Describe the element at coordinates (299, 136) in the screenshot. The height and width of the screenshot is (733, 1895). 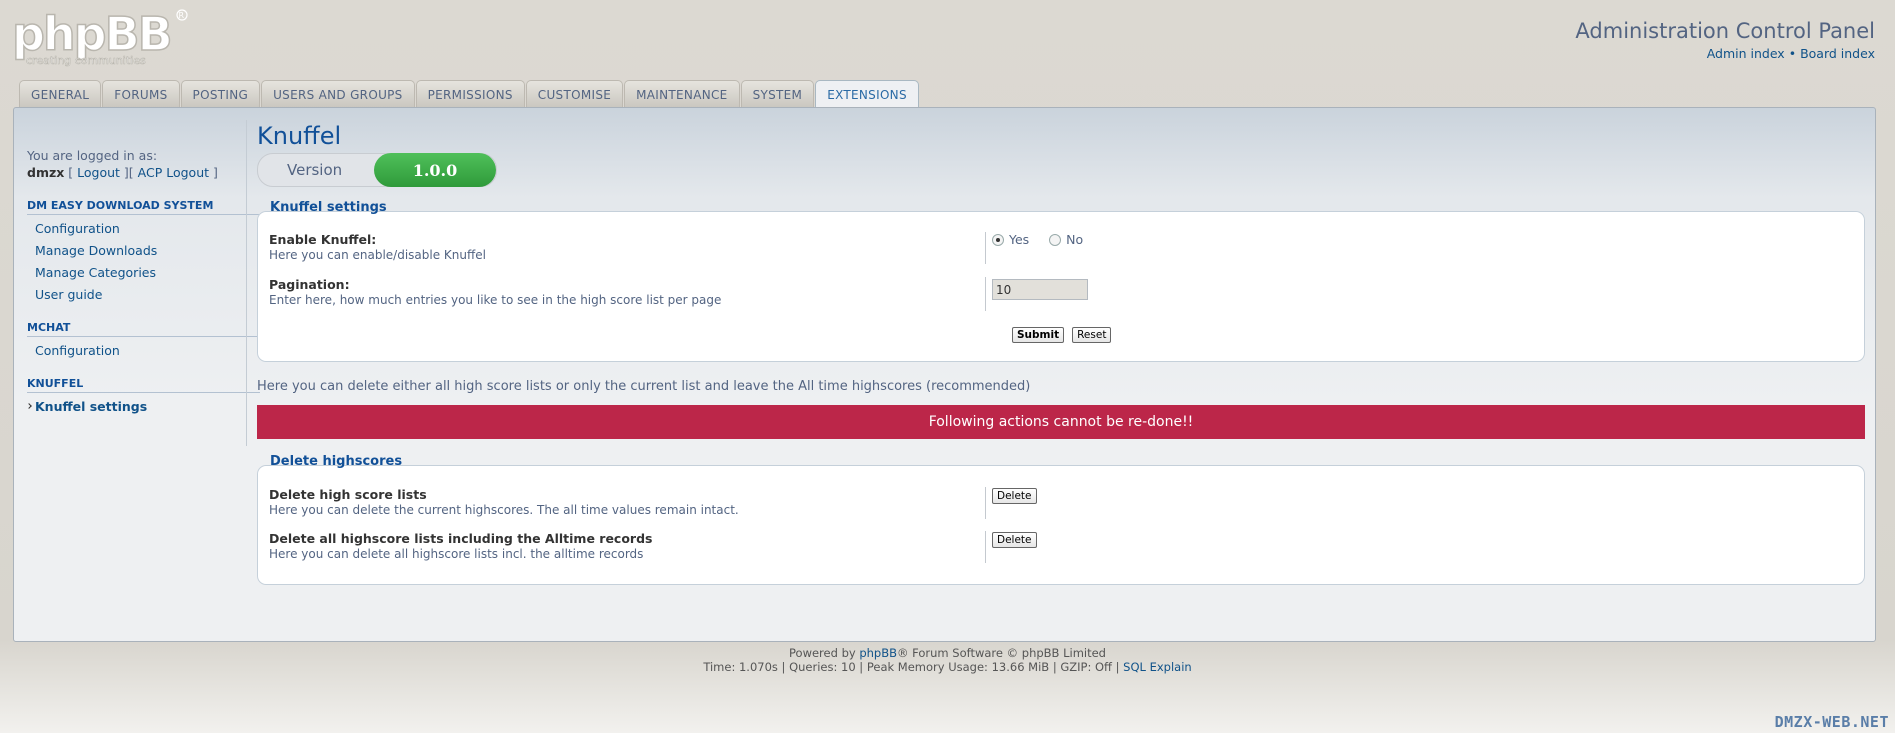
I see `page-title: Knuffel` at that location.